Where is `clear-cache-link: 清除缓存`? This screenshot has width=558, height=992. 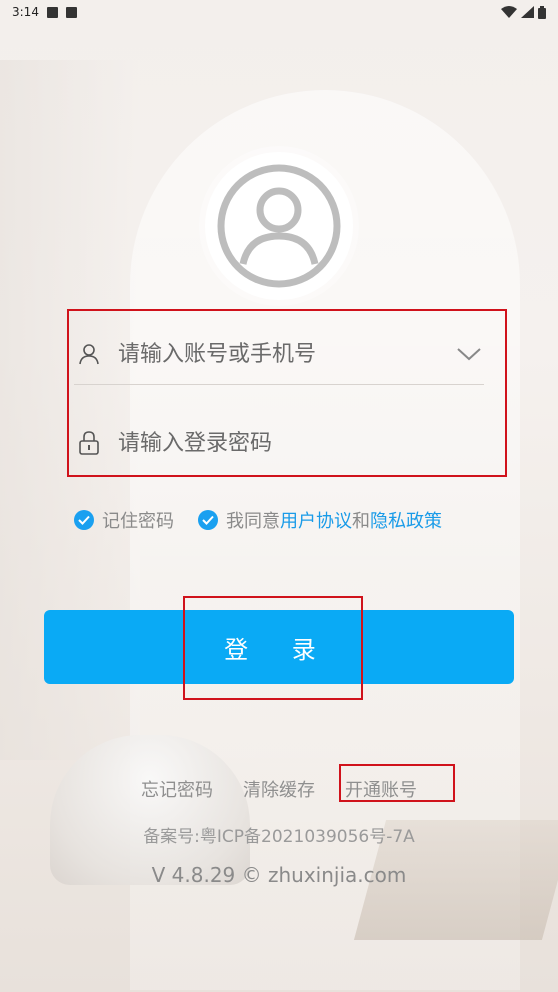 clear-cache-link: 清除缓存 is located at coordinates (279, 789).